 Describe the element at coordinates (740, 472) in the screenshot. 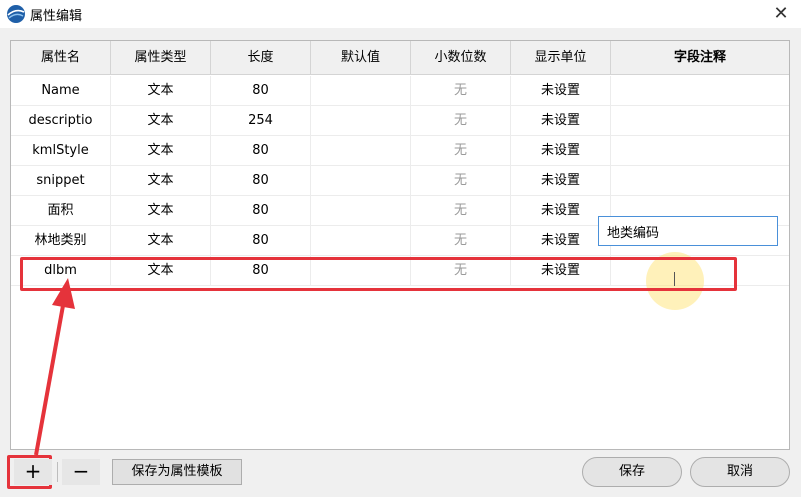

I see `cancel-button: 取消` at that location.